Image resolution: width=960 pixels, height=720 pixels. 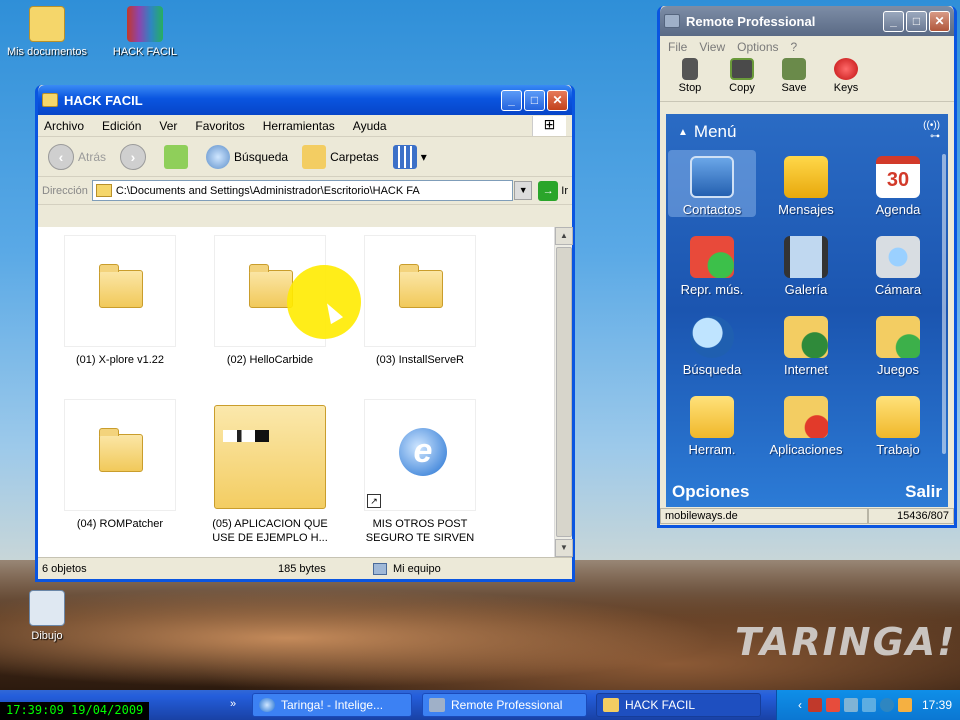 What do you see at coordinates (742, 88) in the screenshot?
I see `copy-label: Copy` at bounding box center [742, 88].